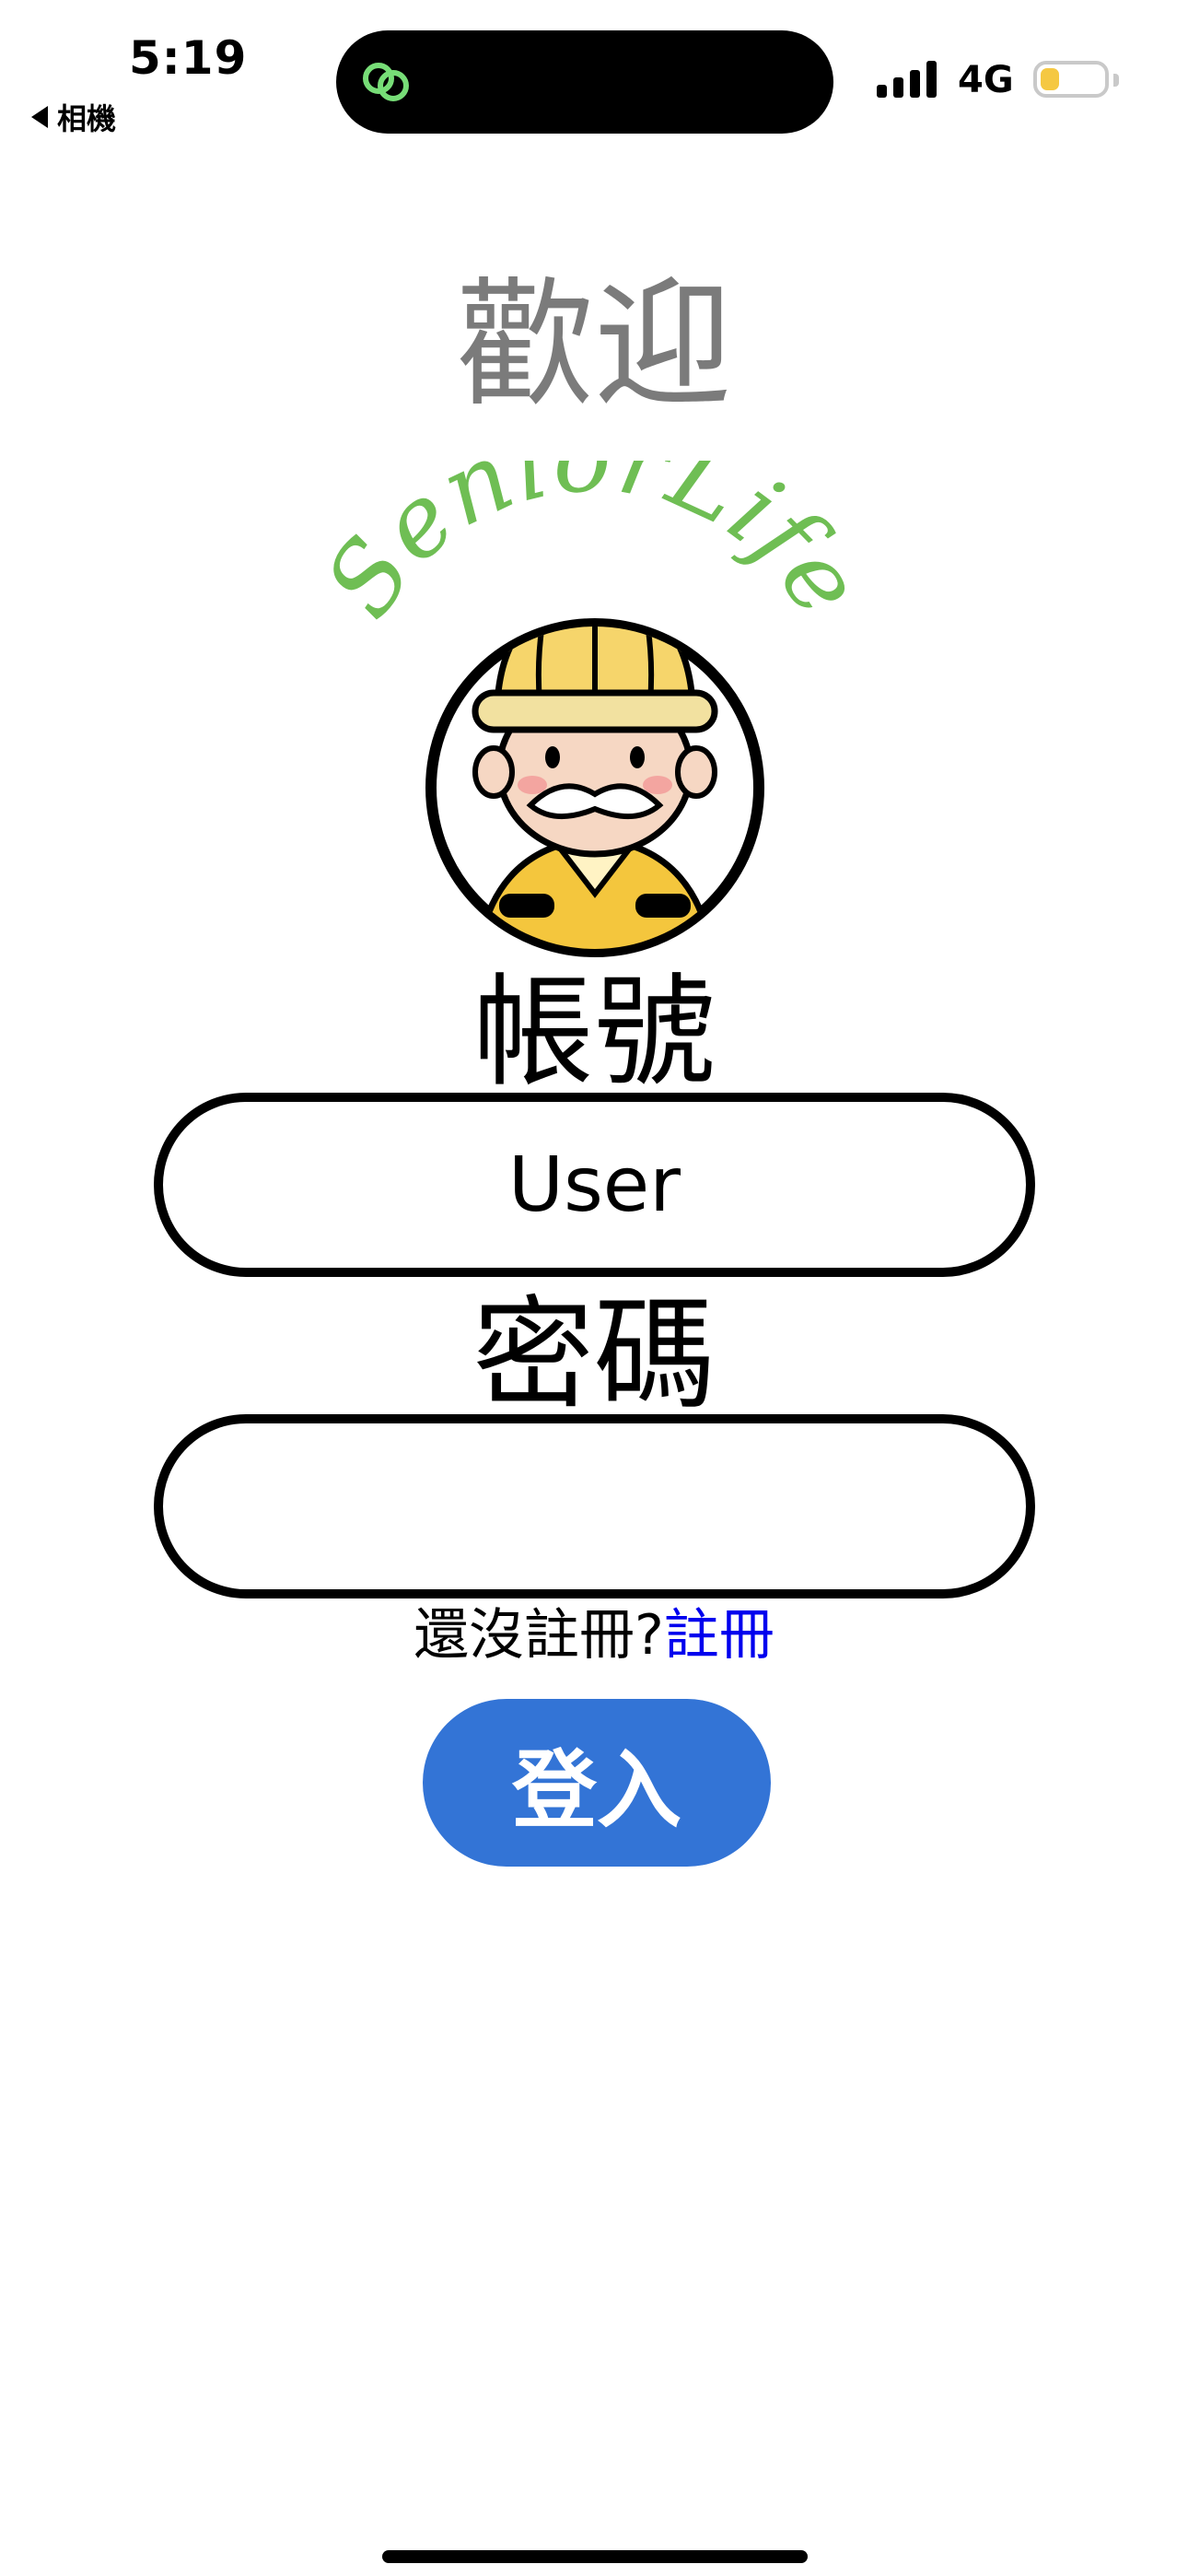 The height and width of the screenshot is (2576, 1188). I want to click on password-label: 密碼, so click(594, 1355).